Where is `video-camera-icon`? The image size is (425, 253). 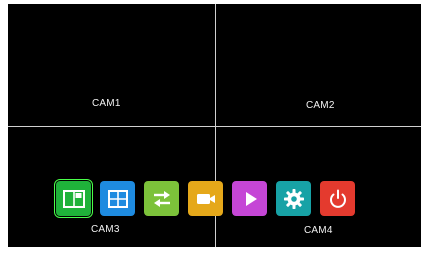
video-camera-icon is located at coordinates (205, 198).